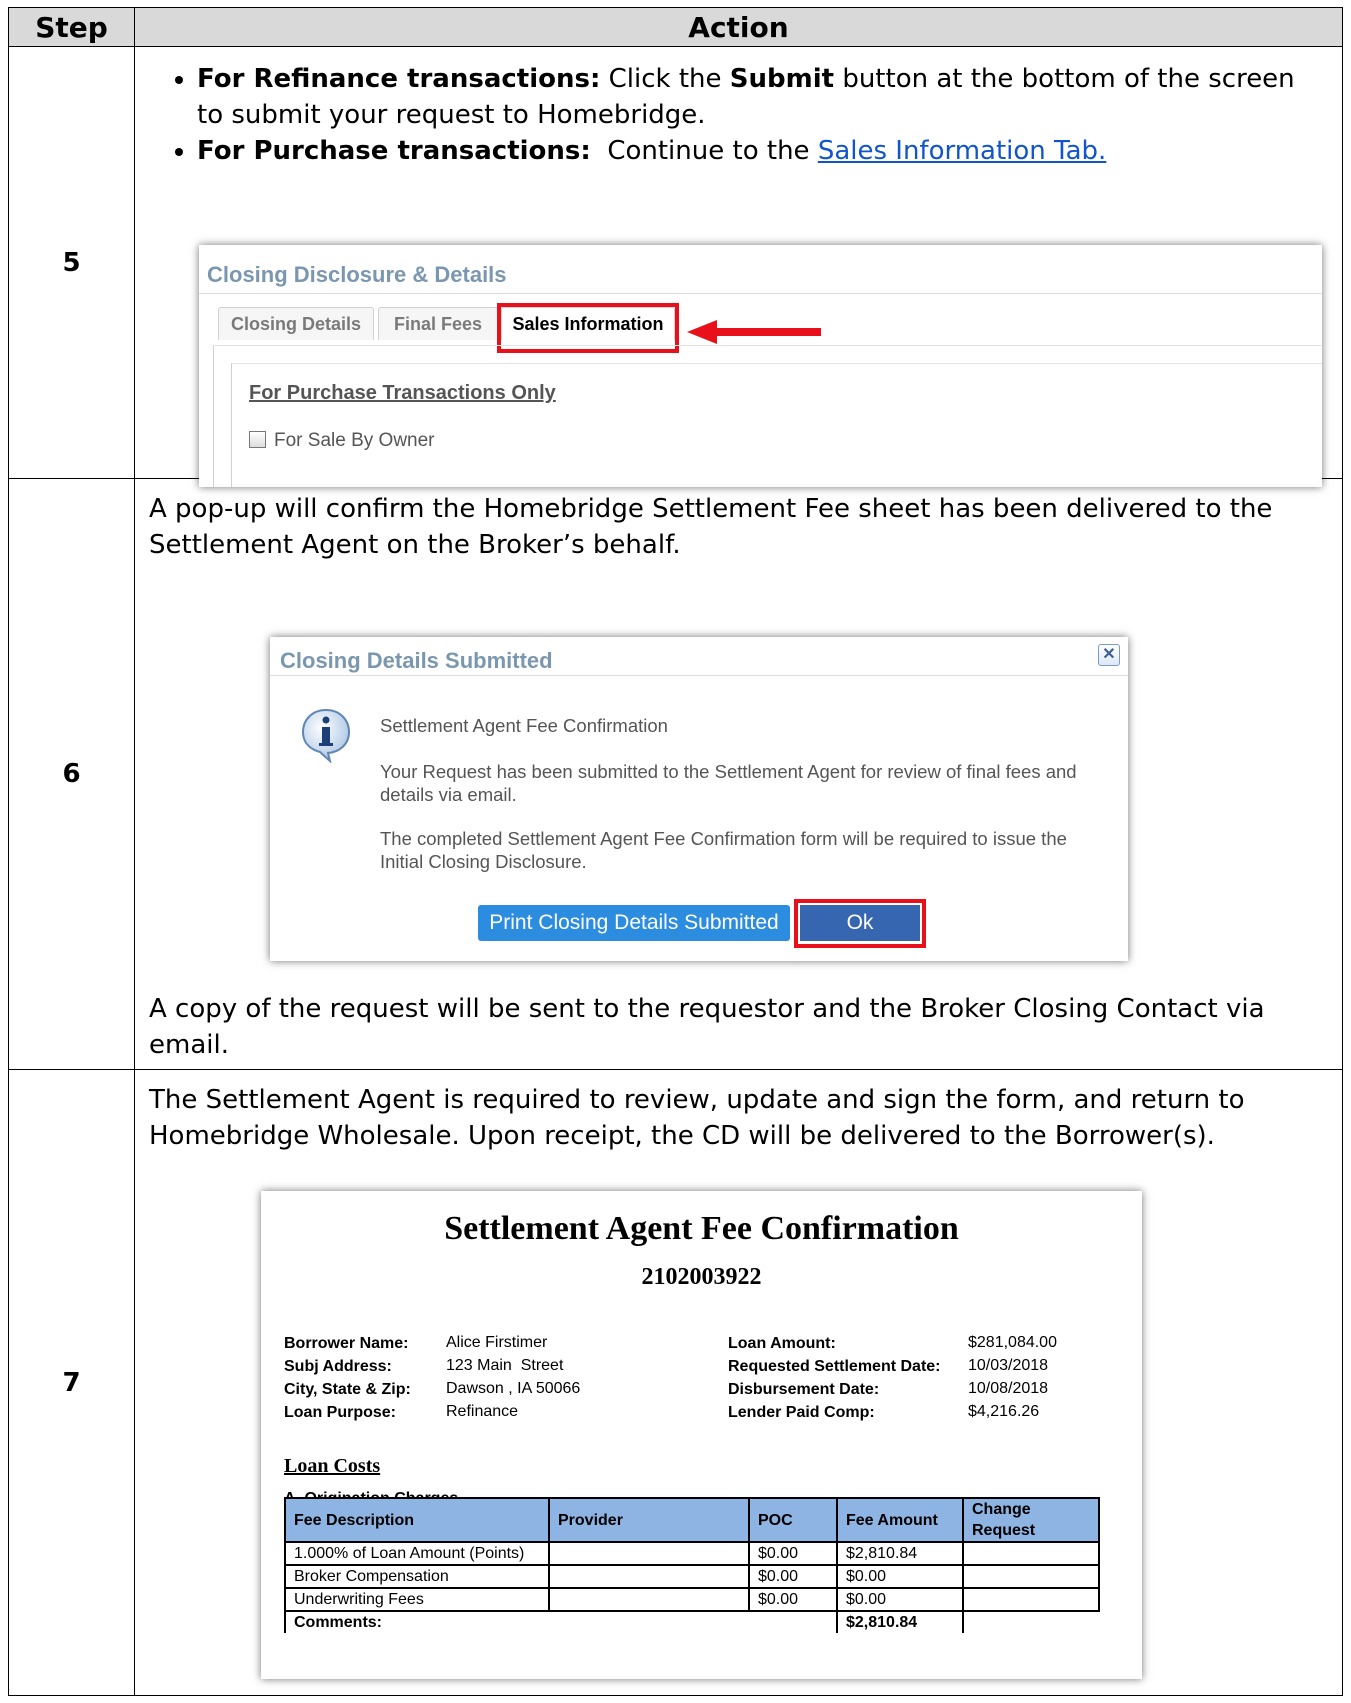 Image resolution: width=1351 pixels, height=1703 pixels. Describe the element at coordinates (782, 79) in the screenshot. I see `submit-keyword: Submit` at that location.